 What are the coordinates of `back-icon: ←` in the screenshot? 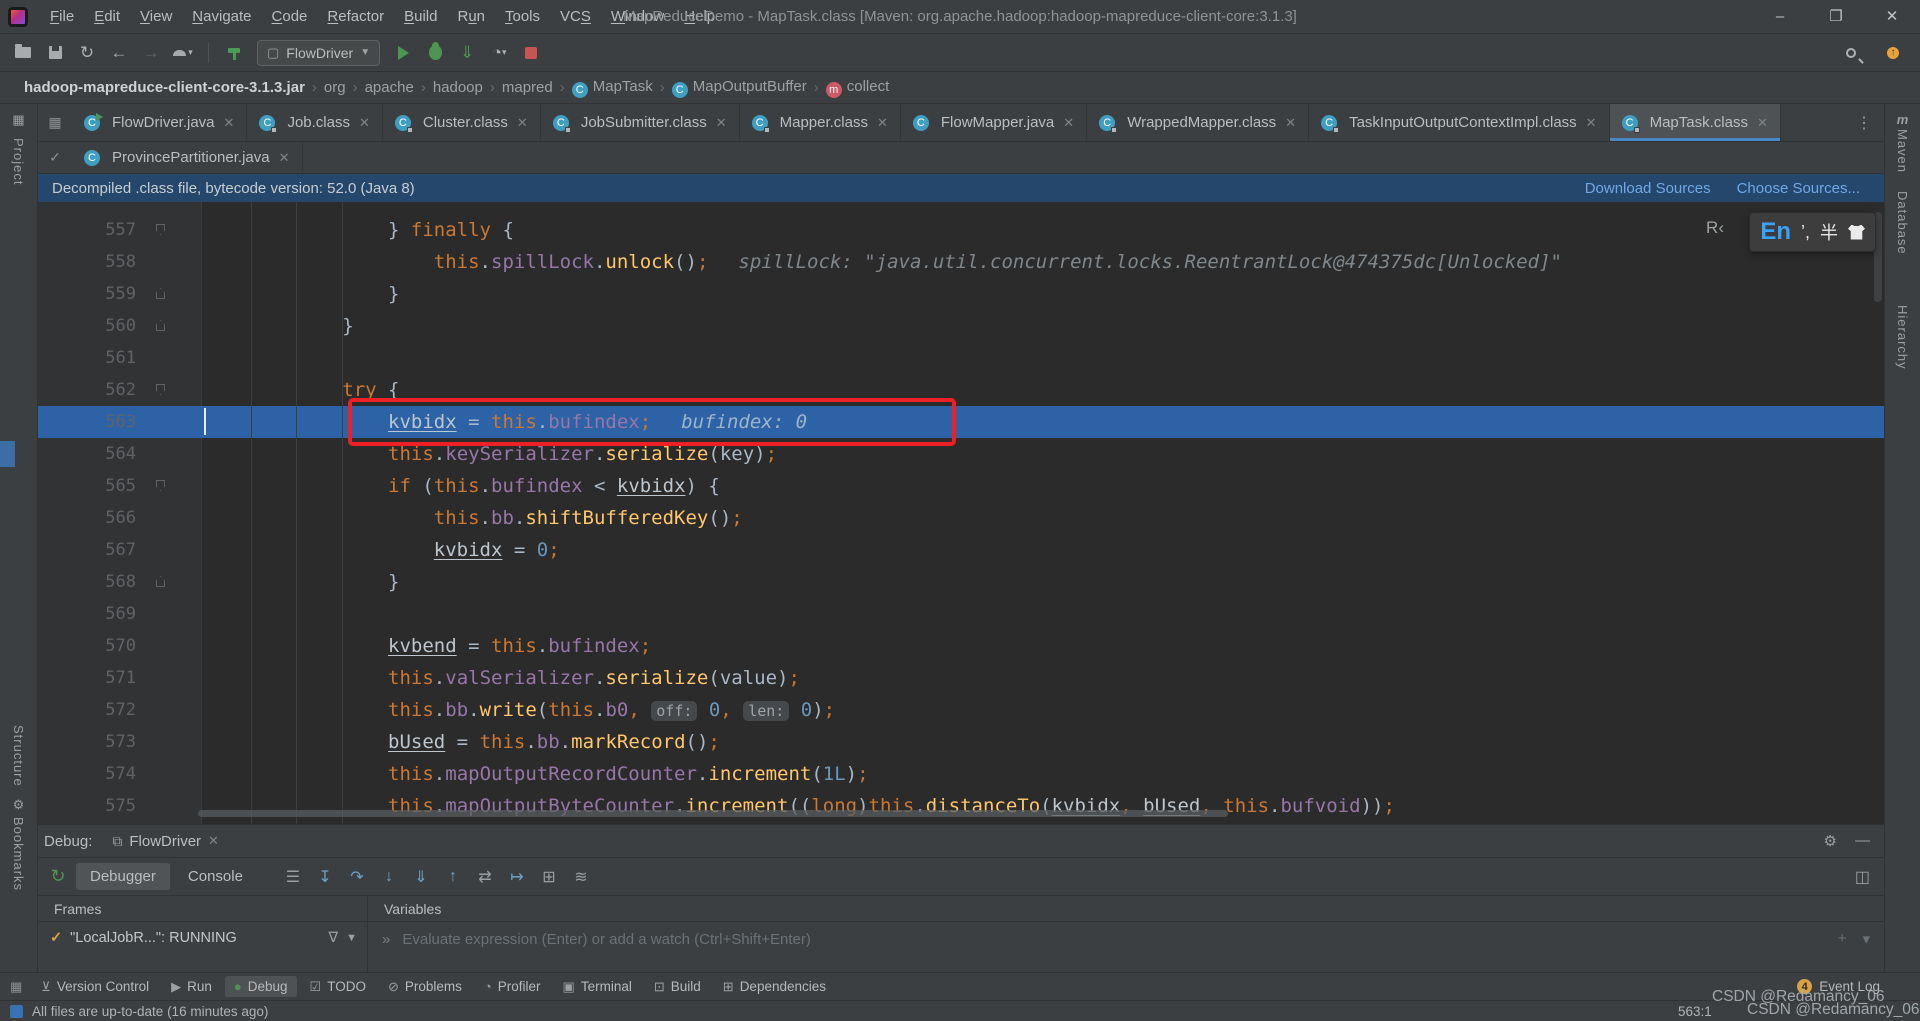 It's located at (119, 53).